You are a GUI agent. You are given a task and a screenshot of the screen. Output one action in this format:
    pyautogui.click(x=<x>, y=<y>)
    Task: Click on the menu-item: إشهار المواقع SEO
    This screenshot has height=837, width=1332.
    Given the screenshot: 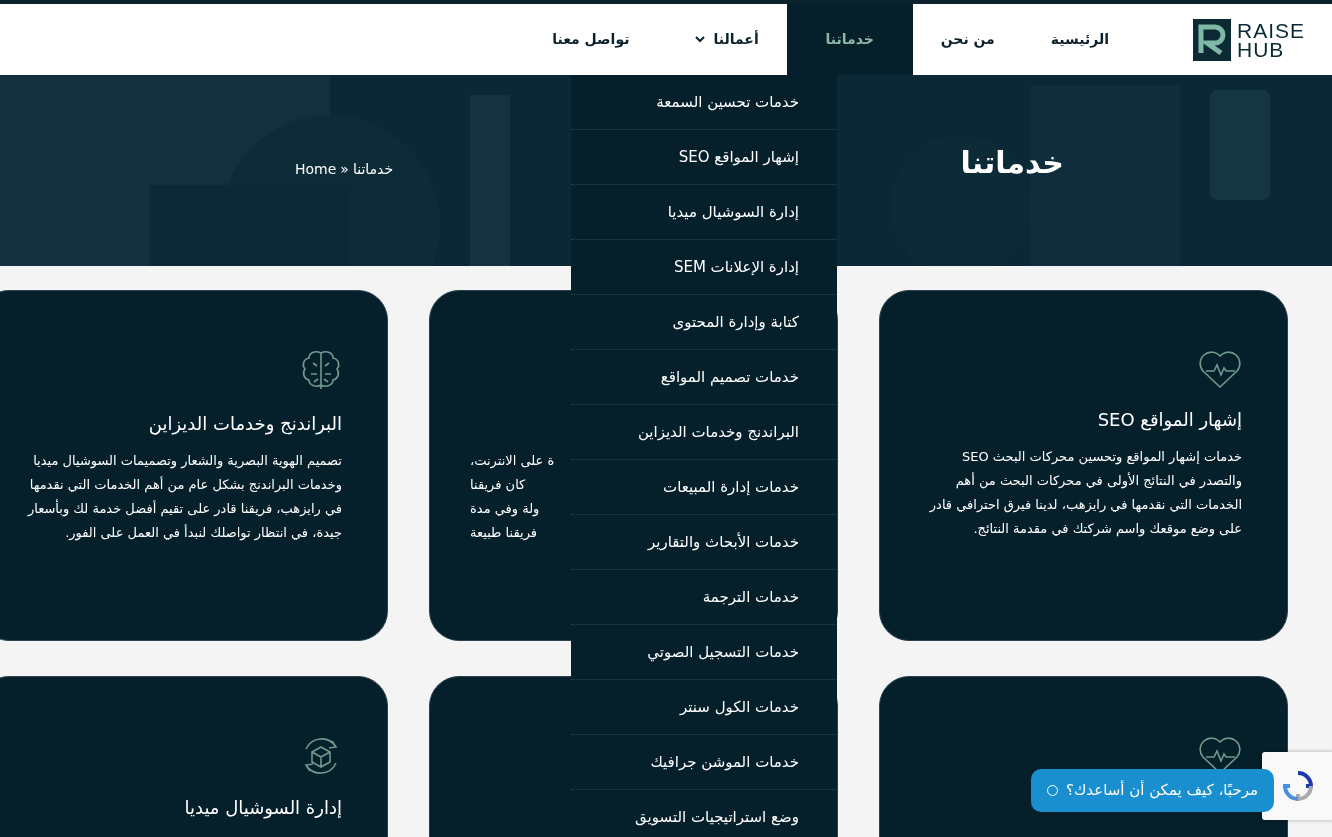 What is the action you would take?
    pyautogui.click(x=704, y=157)
    